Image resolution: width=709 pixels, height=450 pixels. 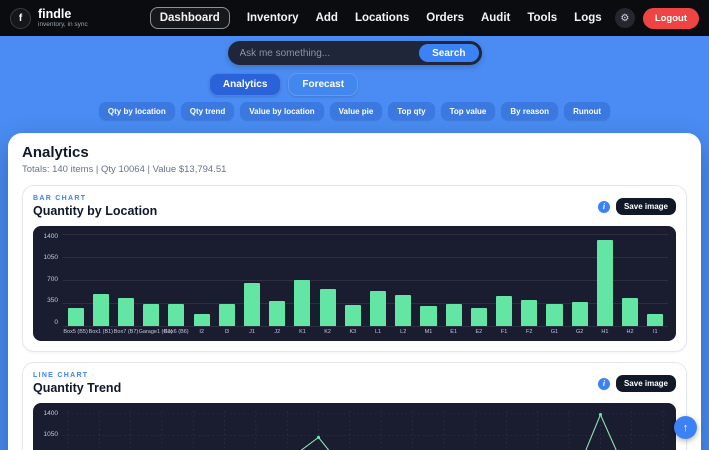 What do you see at coordinates (282, 111) in the screenshot?
I see `filter-value-by-location: Value by location` at bounding box center [282, 111].